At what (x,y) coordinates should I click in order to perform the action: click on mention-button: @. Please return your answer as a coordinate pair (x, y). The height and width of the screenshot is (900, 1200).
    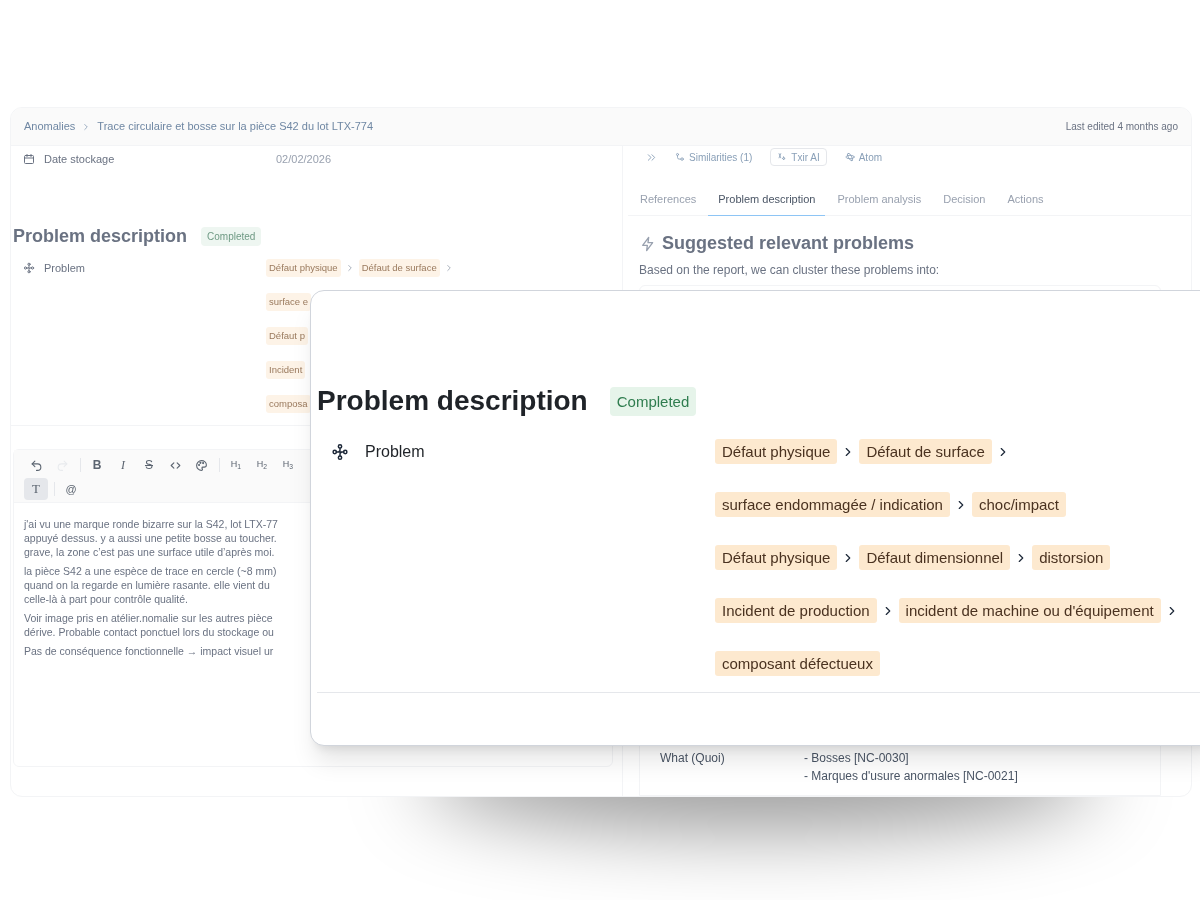
    Looking at the image, I should click on (71, 489).